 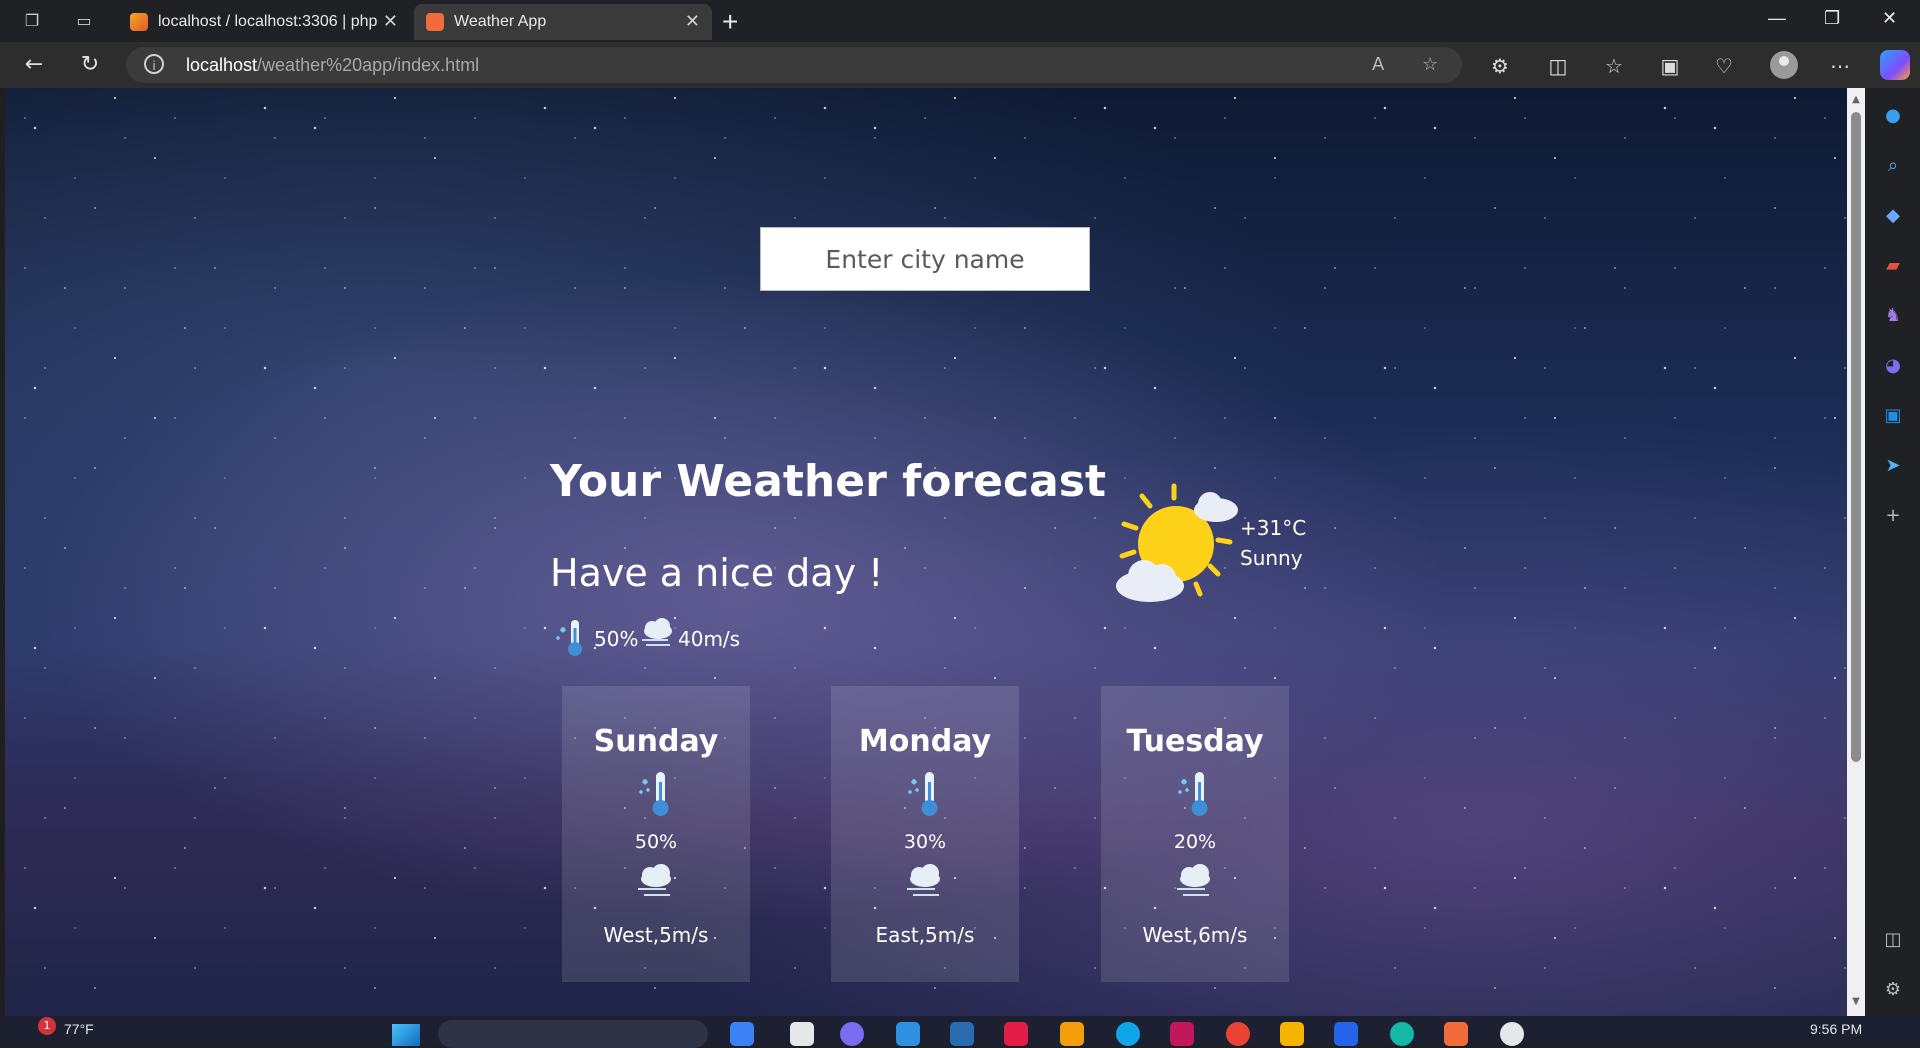 What do you see at coordinates (90, 65) in the screenshot?
I see `refresh-icon: ↻` at bounding box center [90, 65].